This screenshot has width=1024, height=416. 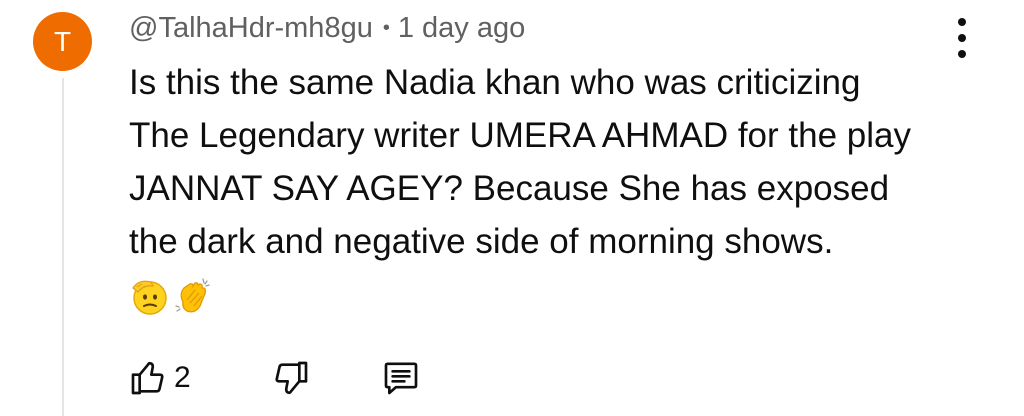 I want to click on reply-button, so click(x=401, y=378).